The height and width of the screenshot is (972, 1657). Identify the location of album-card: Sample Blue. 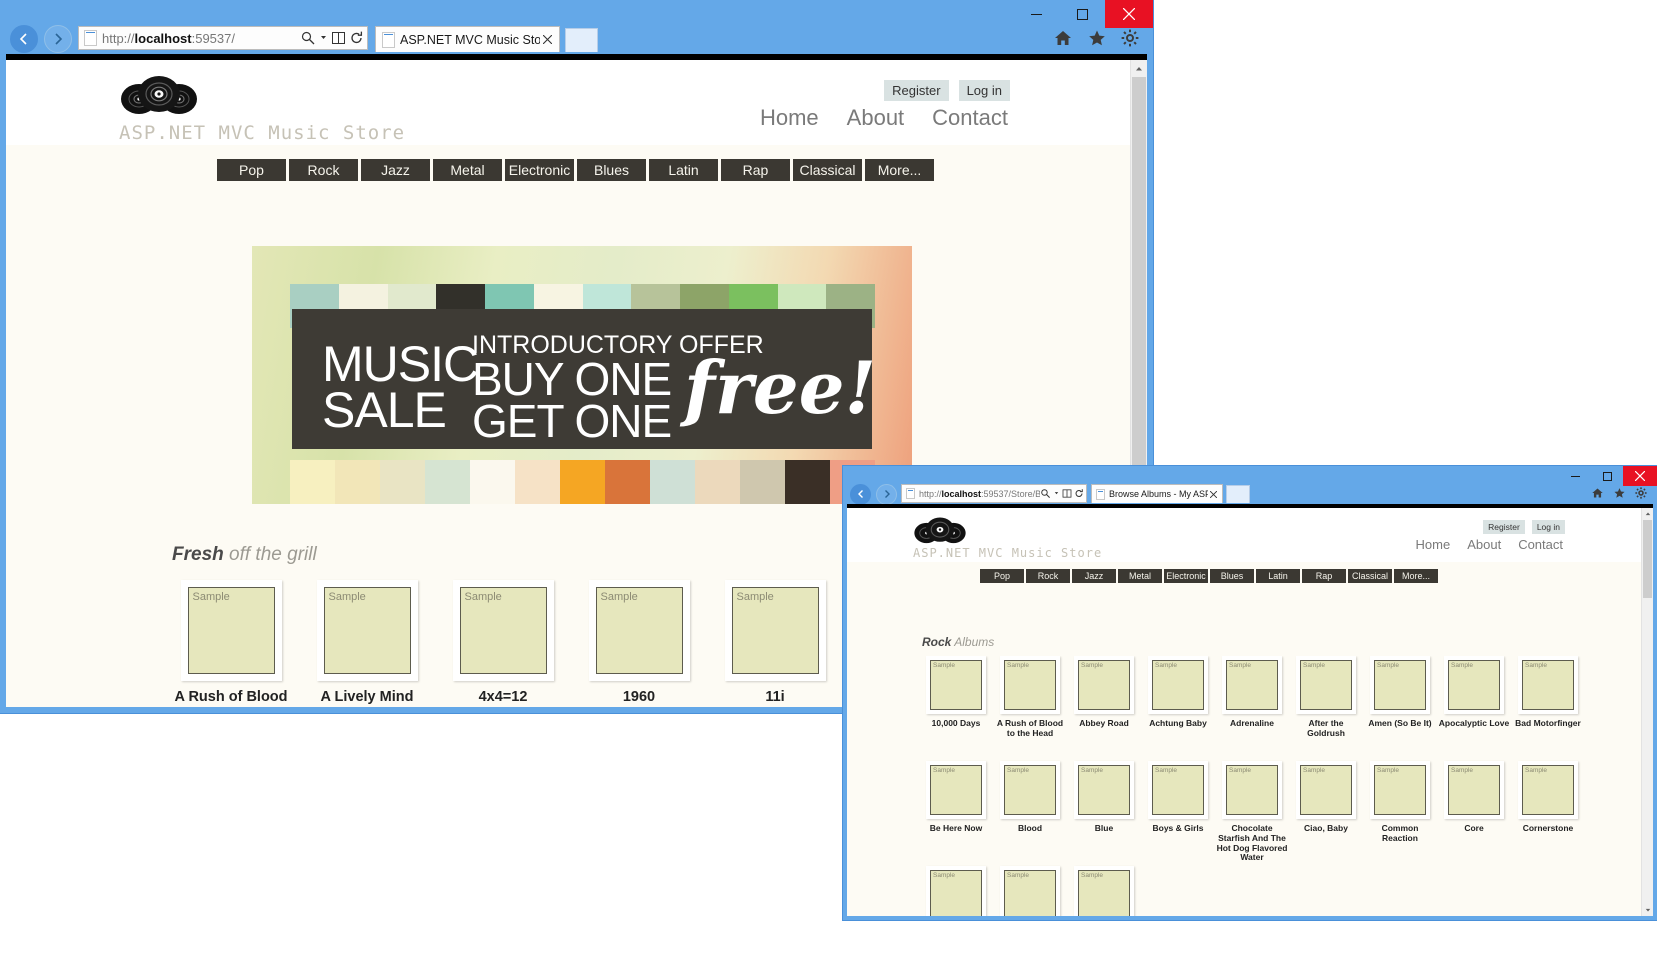
(1104, 813).